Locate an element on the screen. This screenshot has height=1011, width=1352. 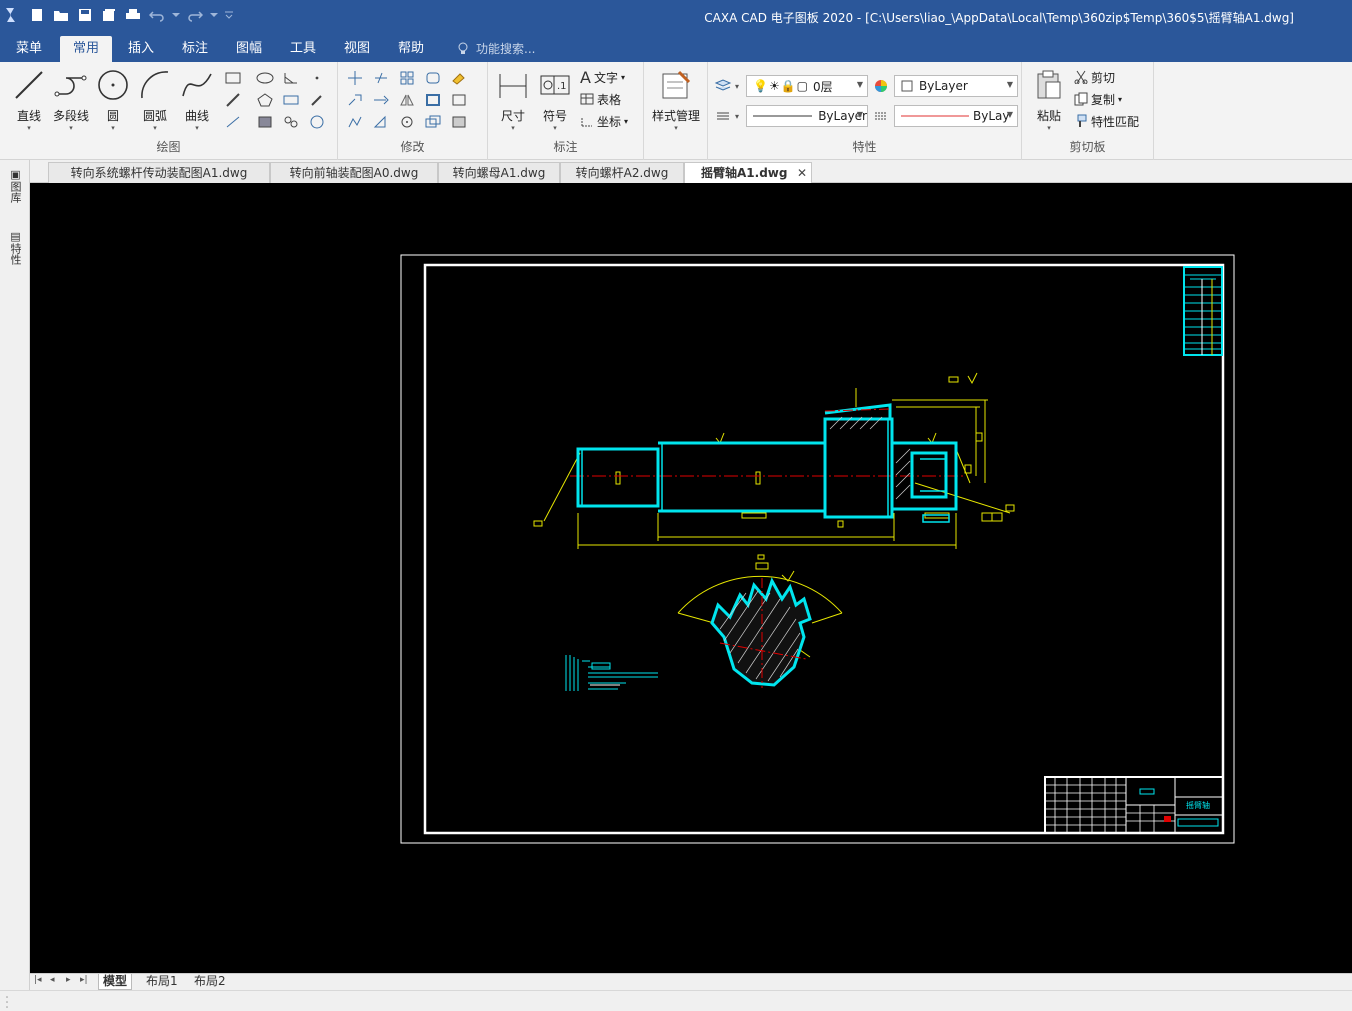
edit-block-icon is located at coordinates (459, 122).